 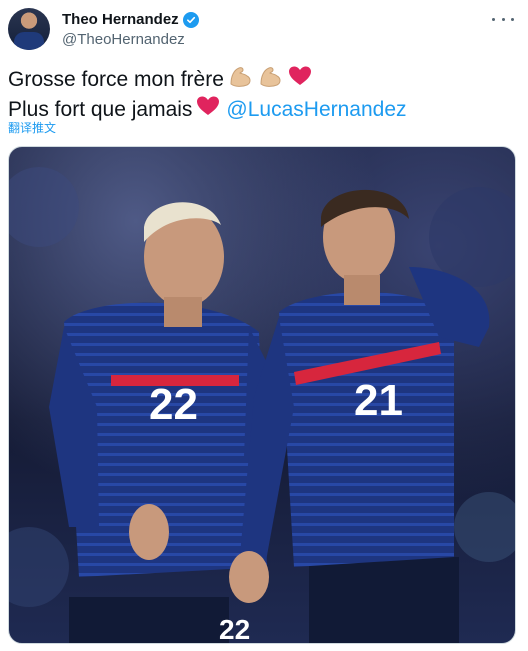 What do you see at coordinates (234, 629) in the screenshot?
I see `shorts-number: 22` at bounding box center [234, 629].